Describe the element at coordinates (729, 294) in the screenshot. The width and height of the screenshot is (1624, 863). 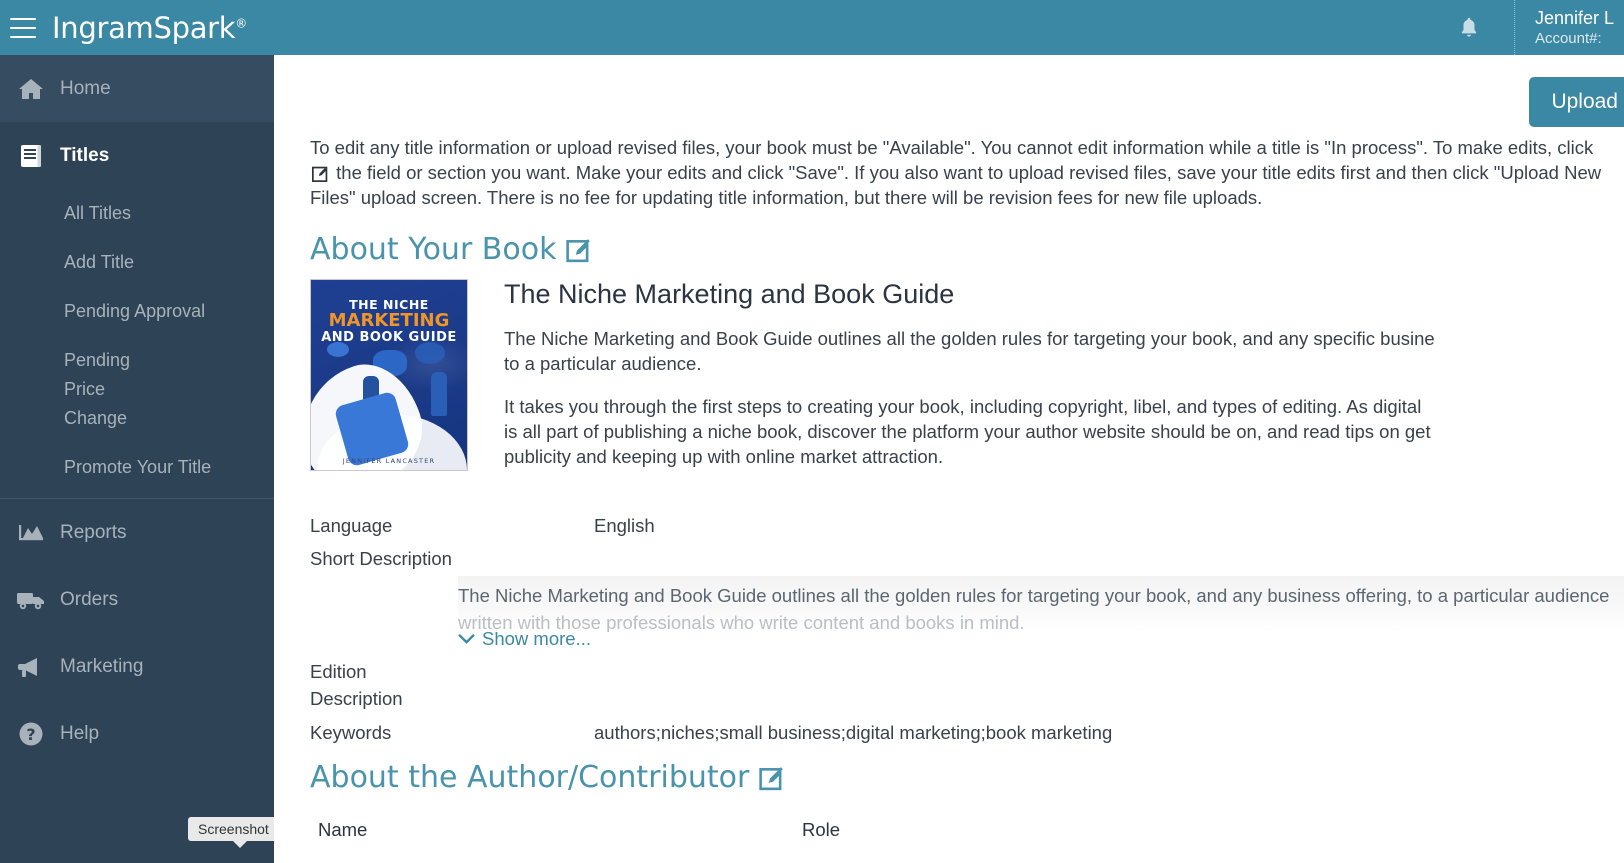
I see `book-title: The Niche Marketing and Book Guide` at that location.